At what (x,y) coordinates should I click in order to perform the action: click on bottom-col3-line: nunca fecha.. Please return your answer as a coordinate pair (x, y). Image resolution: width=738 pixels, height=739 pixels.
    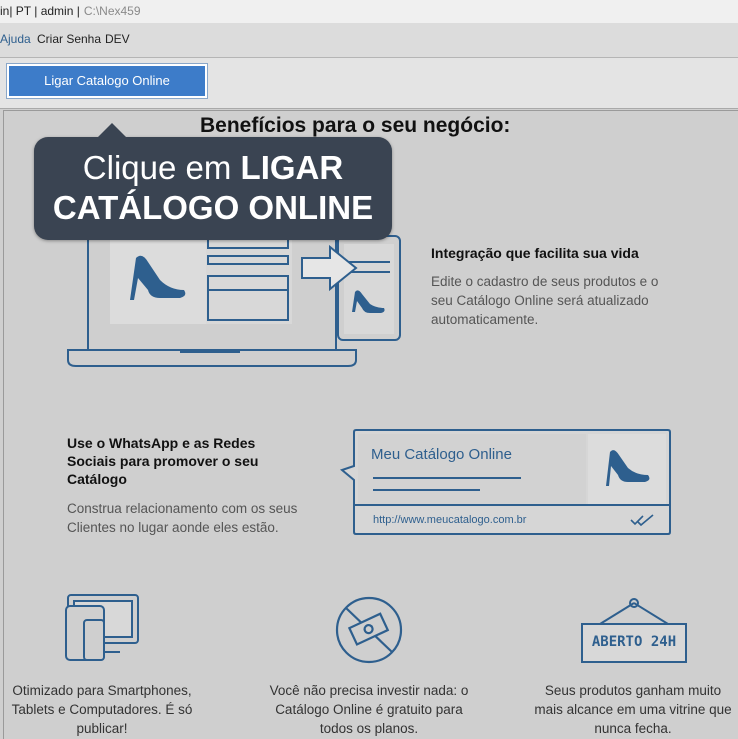
    Looking at the image, I should click on (633, 728).